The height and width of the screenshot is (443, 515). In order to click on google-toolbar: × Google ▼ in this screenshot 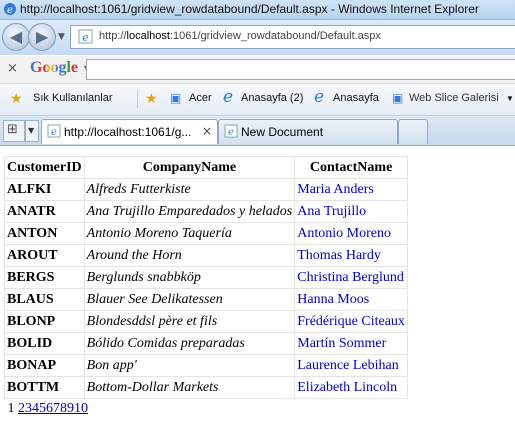, I will do `click(257, 70)`.